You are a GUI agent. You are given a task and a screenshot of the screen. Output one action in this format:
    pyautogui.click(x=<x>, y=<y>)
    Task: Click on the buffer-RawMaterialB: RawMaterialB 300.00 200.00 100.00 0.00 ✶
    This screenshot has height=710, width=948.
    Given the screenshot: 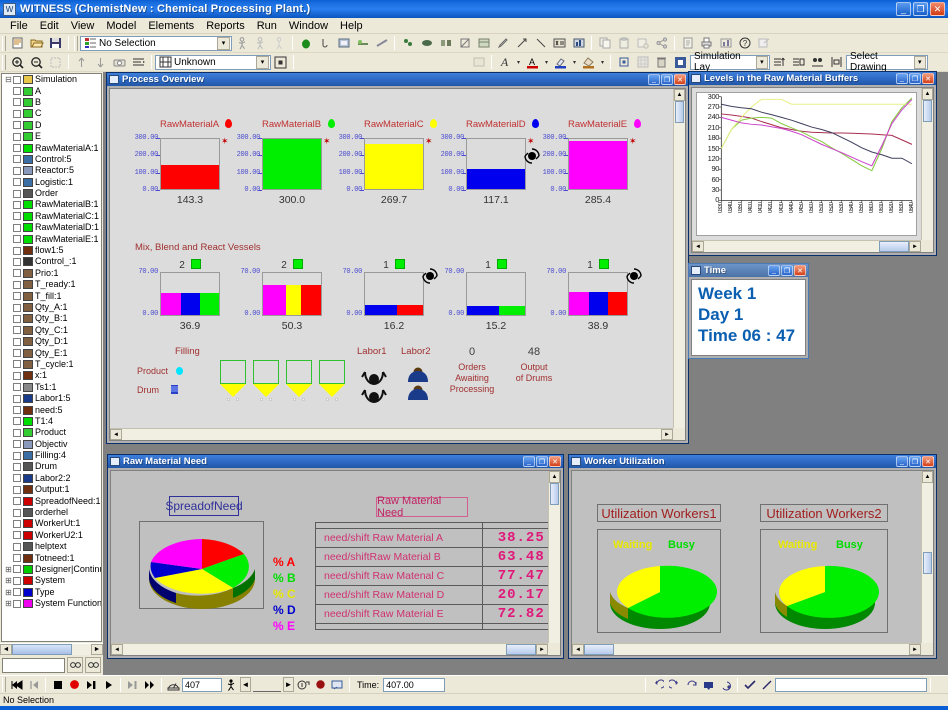 What is the action you would take?
    pyautogui.click(x=286, y=162)
    